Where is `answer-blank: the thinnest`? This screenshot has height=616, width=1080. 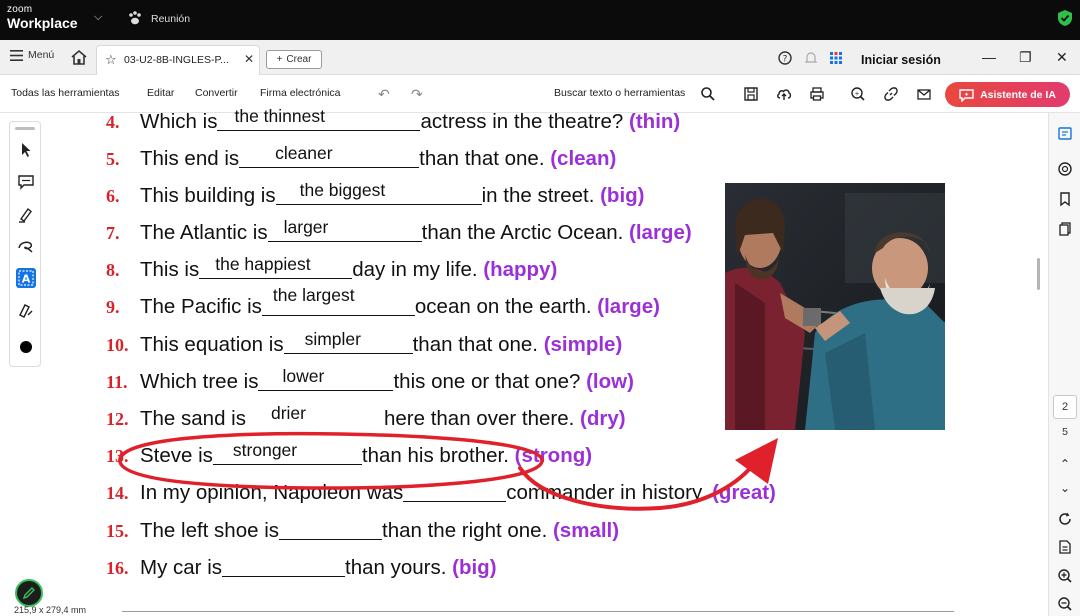
answer-blank: the thinnest is located at coordinates (319, 118).